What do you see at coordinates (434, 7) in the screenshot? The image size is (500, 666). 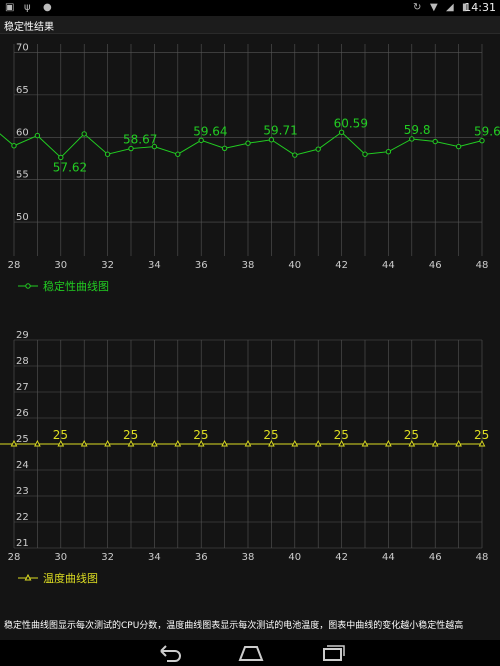 I see `wifi-icon: ▼` at bounding box center [434, 7].